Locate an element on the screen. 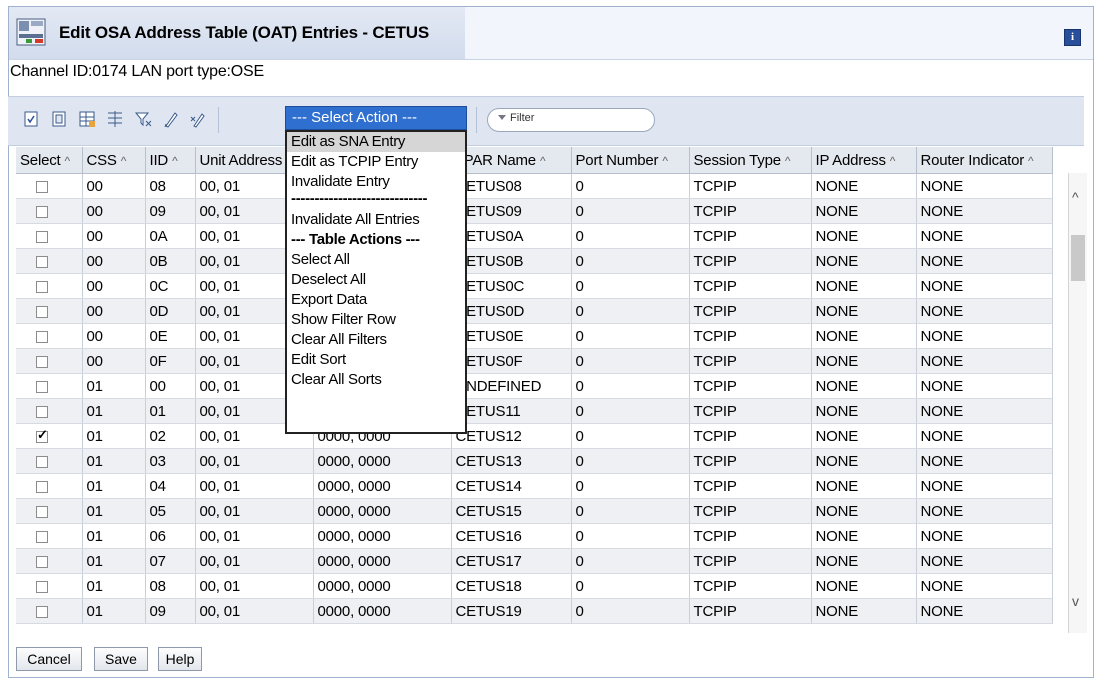 Image resolution: width=1098 pixels, height=681 pixels. column-header: Router Indicator ^ is located at coordinates (984, 160).